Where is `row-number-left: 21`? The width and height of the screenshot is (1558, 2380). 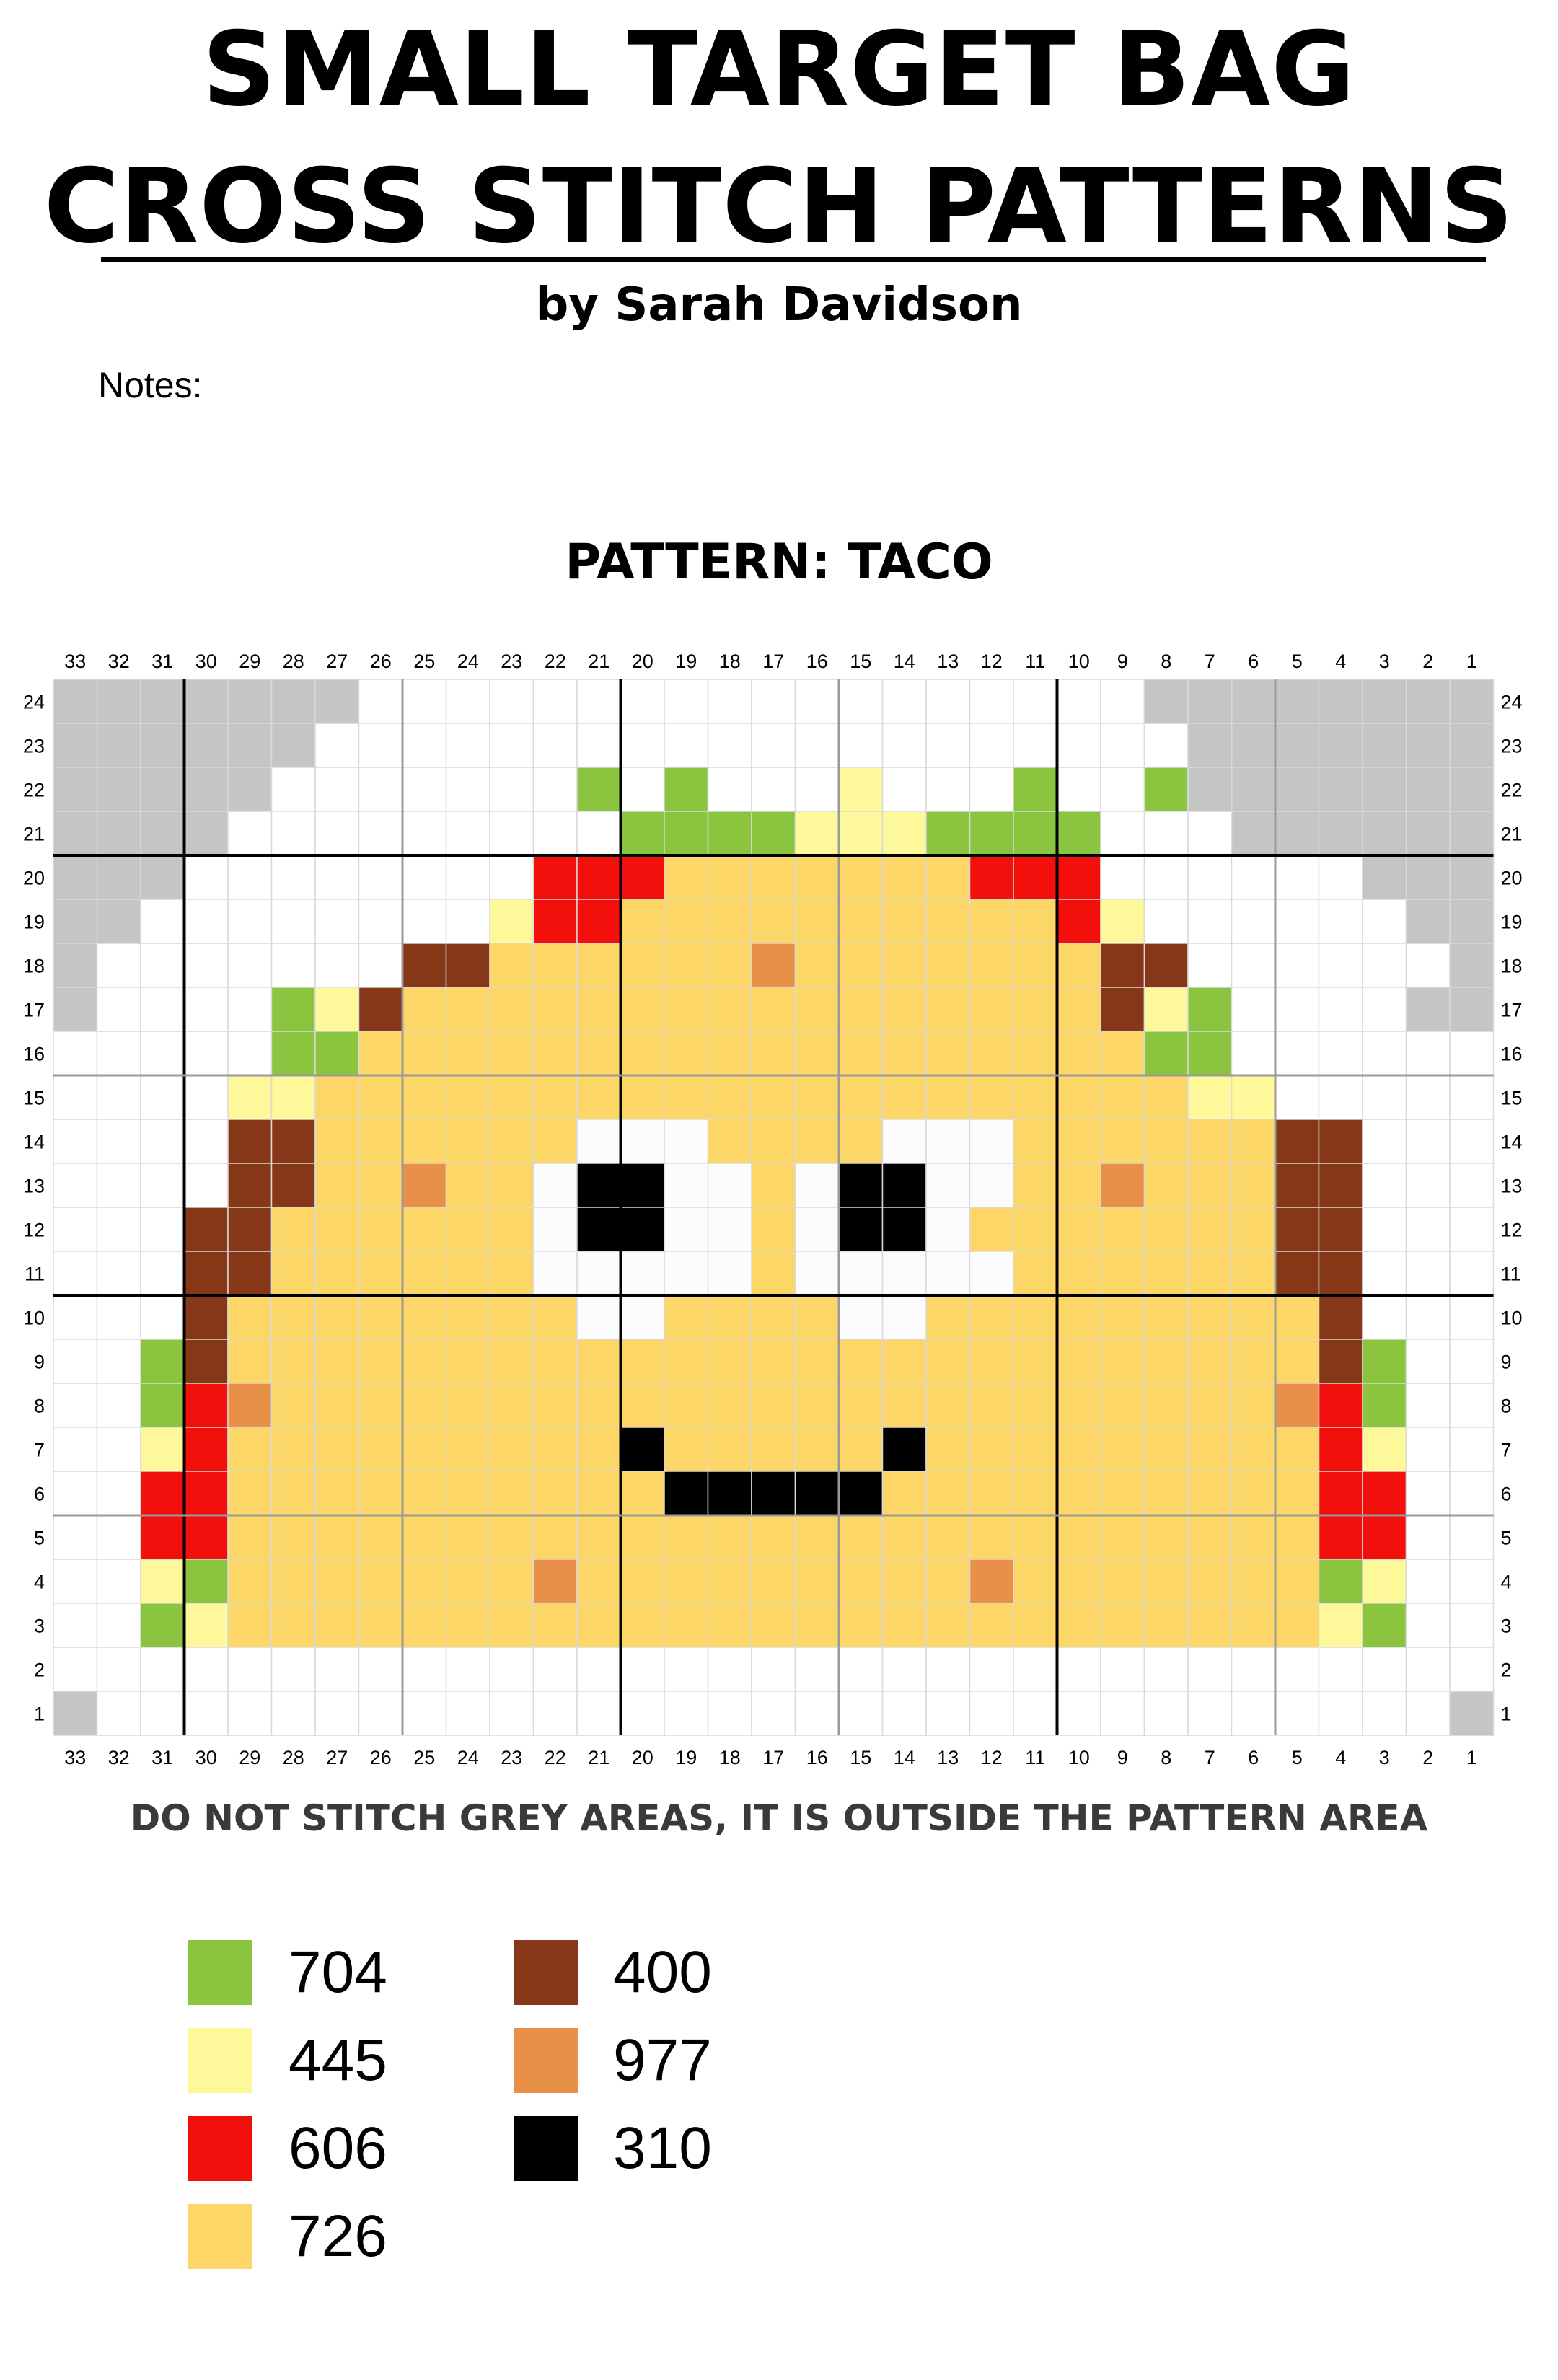 row-number-left: 21 is located at coordinates (34, 834).